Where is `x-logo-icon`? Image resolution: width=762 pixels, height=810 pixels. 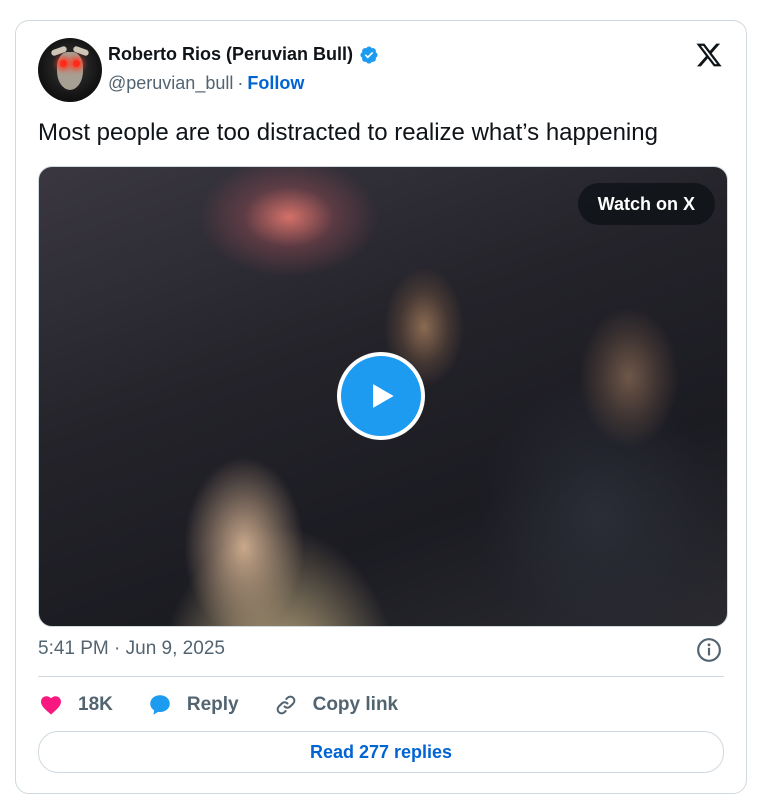 x-logo-icon is located at coordinates (709, 55).